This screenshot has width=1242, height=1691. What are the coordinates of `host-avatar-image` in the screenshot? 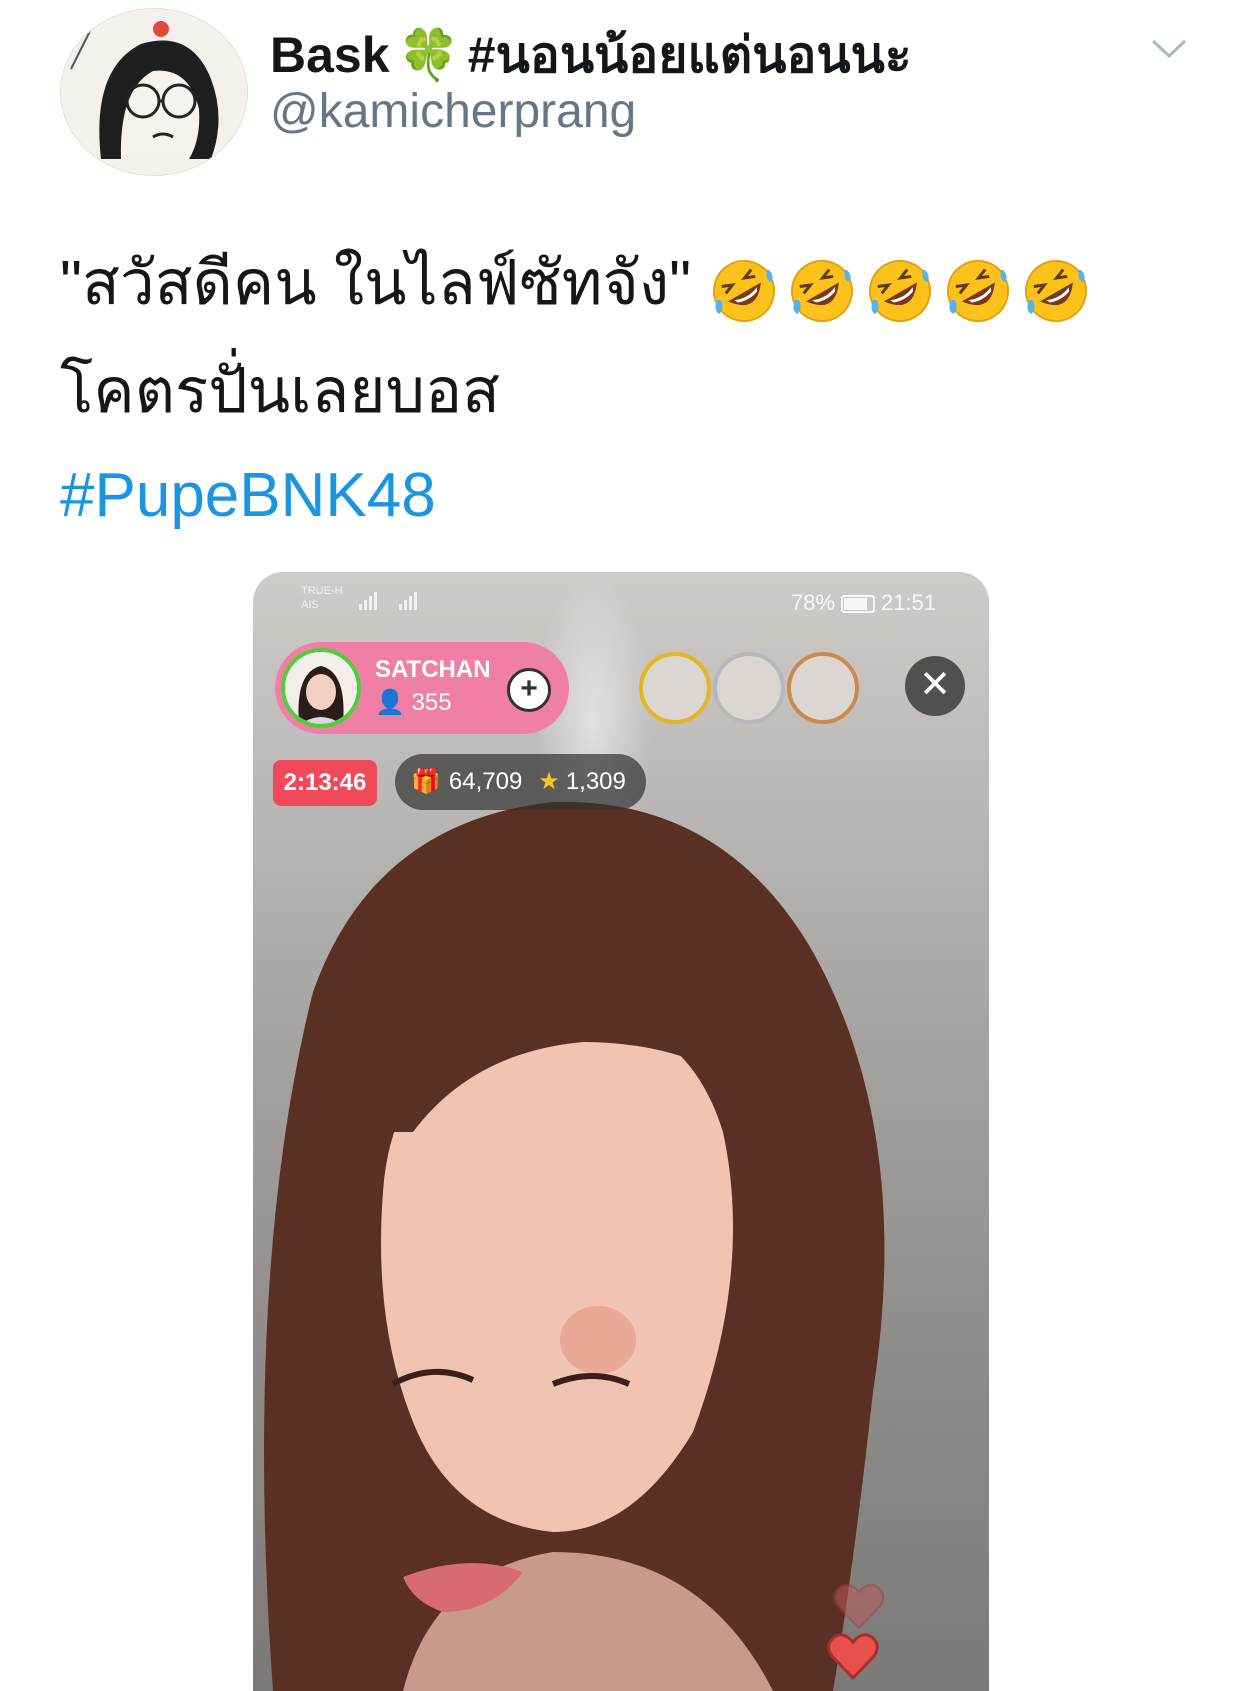 It's located at (321, 688).